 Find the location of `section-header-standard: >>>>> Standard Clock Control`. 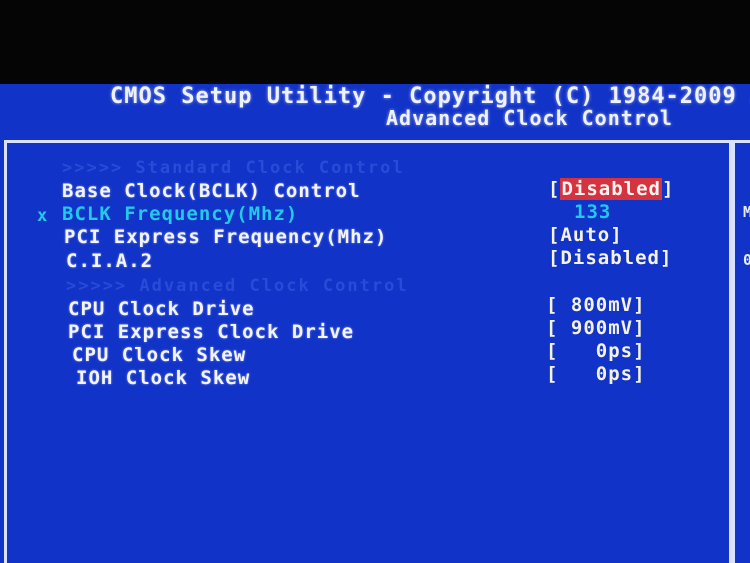

section-header-standard: >>>>> Standard Clock Control is located at coordinates (233, 168).